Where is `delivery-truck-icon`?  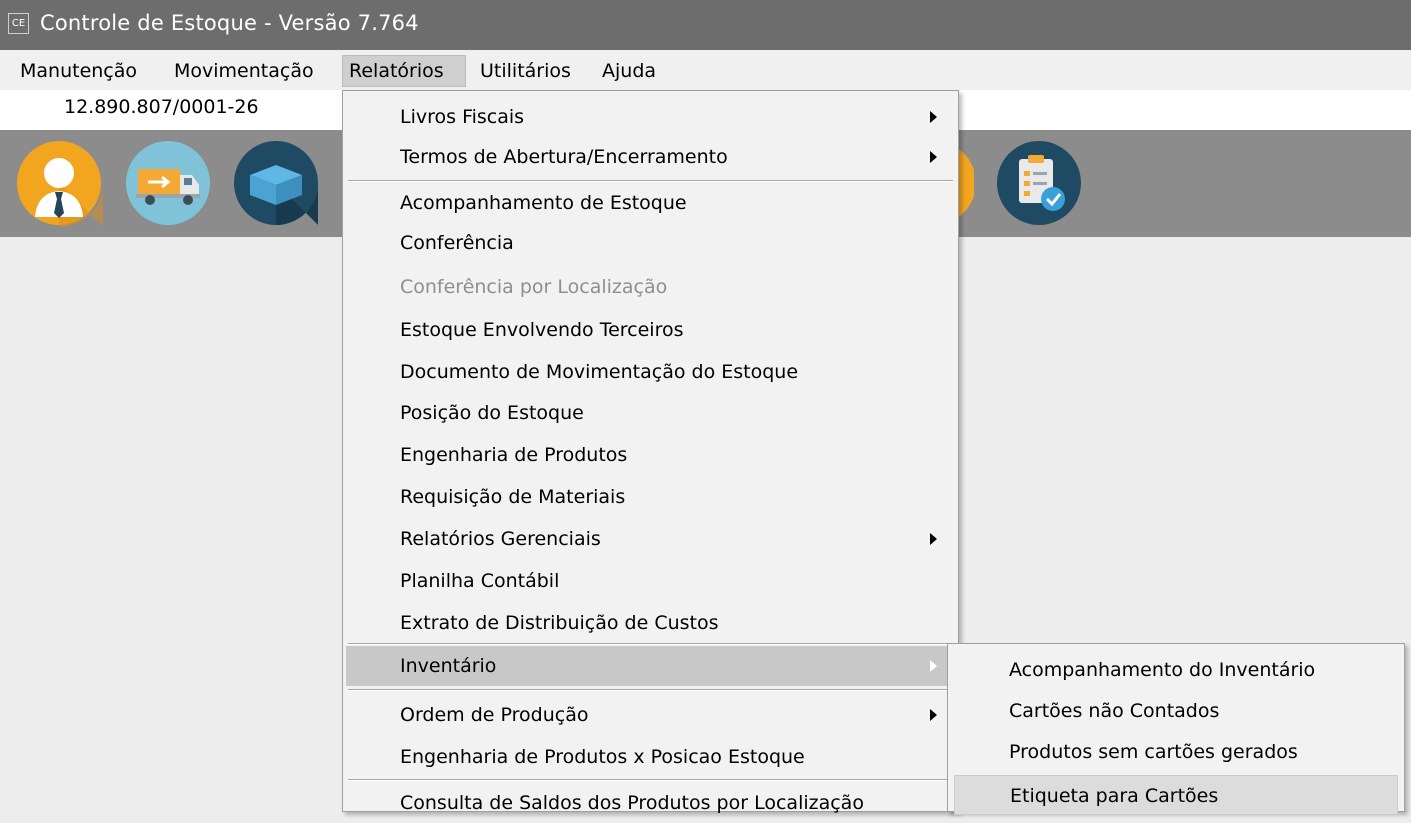 delivery-truck-icon is located at coordinates (168, 183).